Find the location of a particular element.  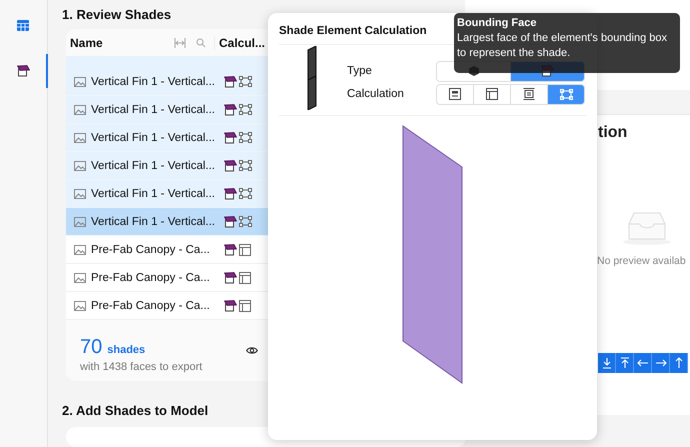

section-title: 1. Review Shades is located at coordinates (117, 14).